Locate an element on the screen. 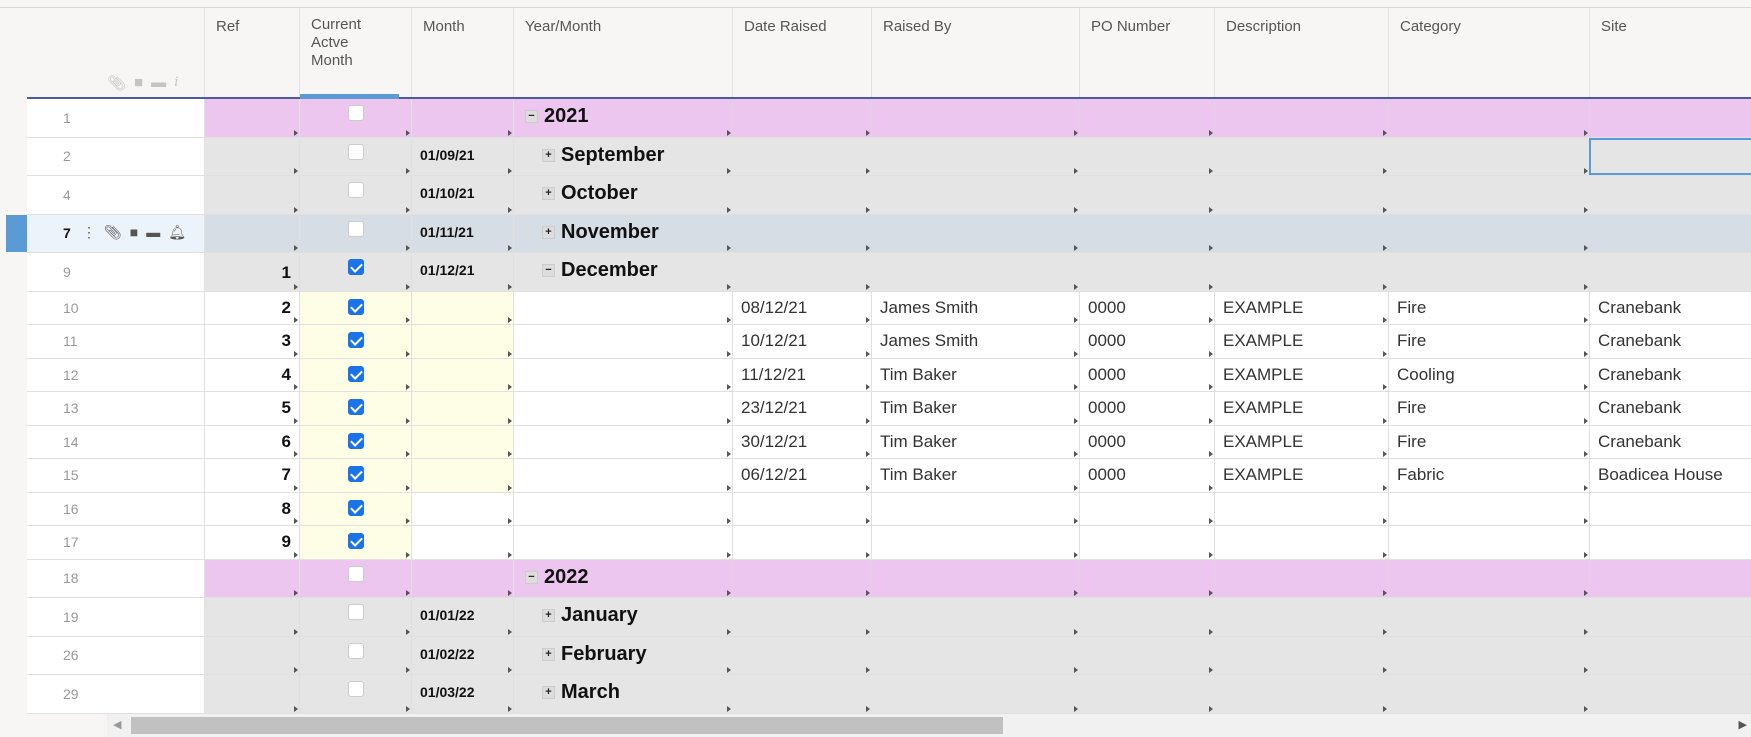 This screenshot has width=1751, height=737. row-header: 15 is located at coordinates (115, 475).